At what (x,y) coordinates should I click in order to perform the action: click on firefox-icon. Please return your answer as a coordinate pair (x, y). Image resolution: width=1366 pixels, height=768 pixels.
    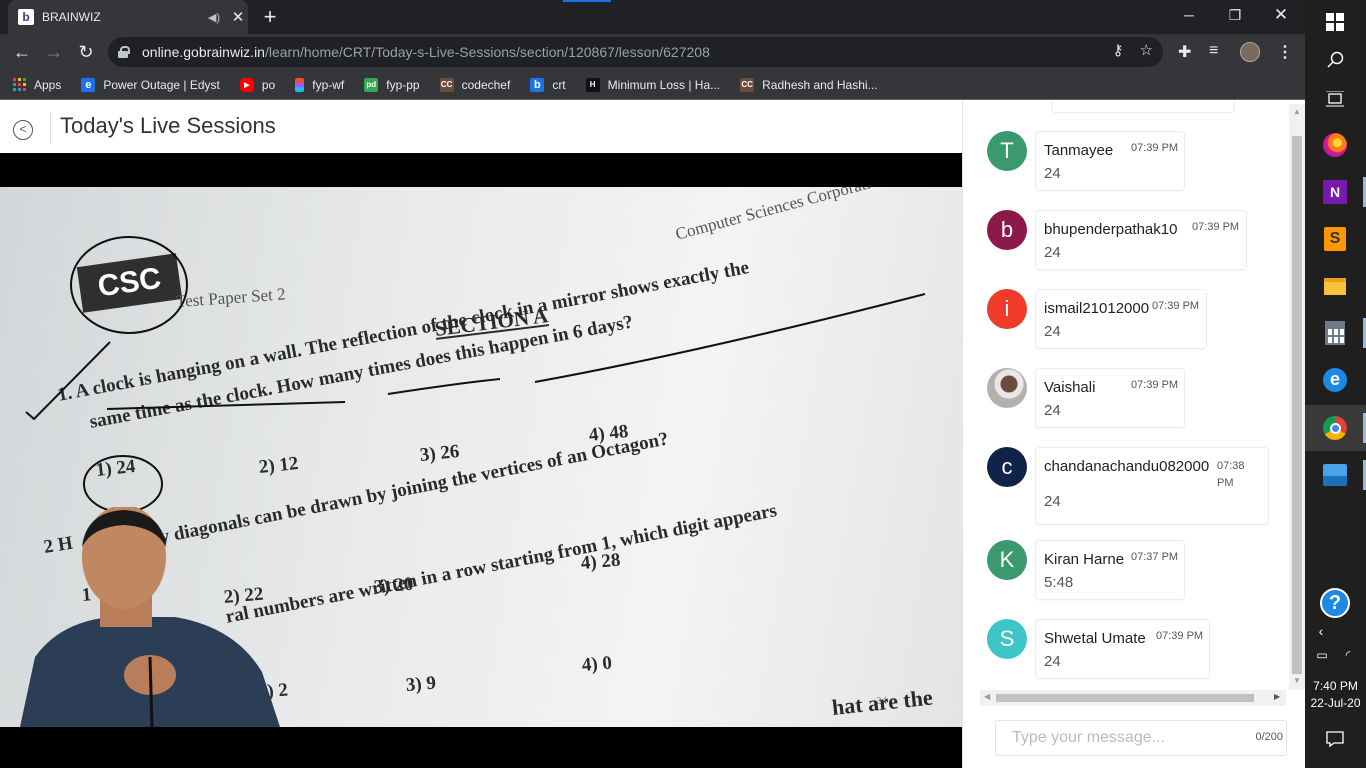
    Looking at the image, I should click on (1335, 145).